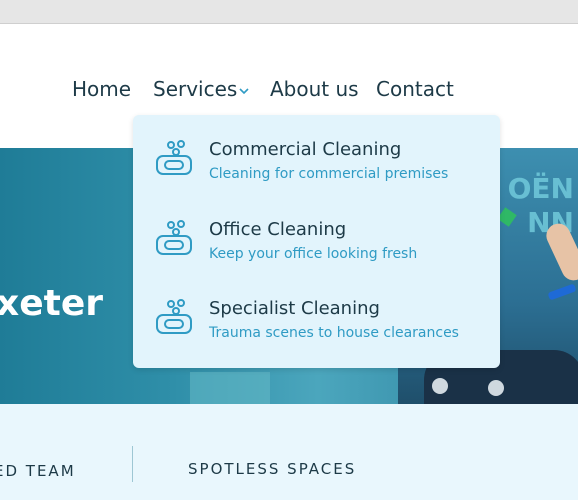 The height and width of the screenshot is (500, 578). What do you see at coordinates (244, 90) in the screenshot?
I see `chevron-down-icon` at bounding box center [244, 90].